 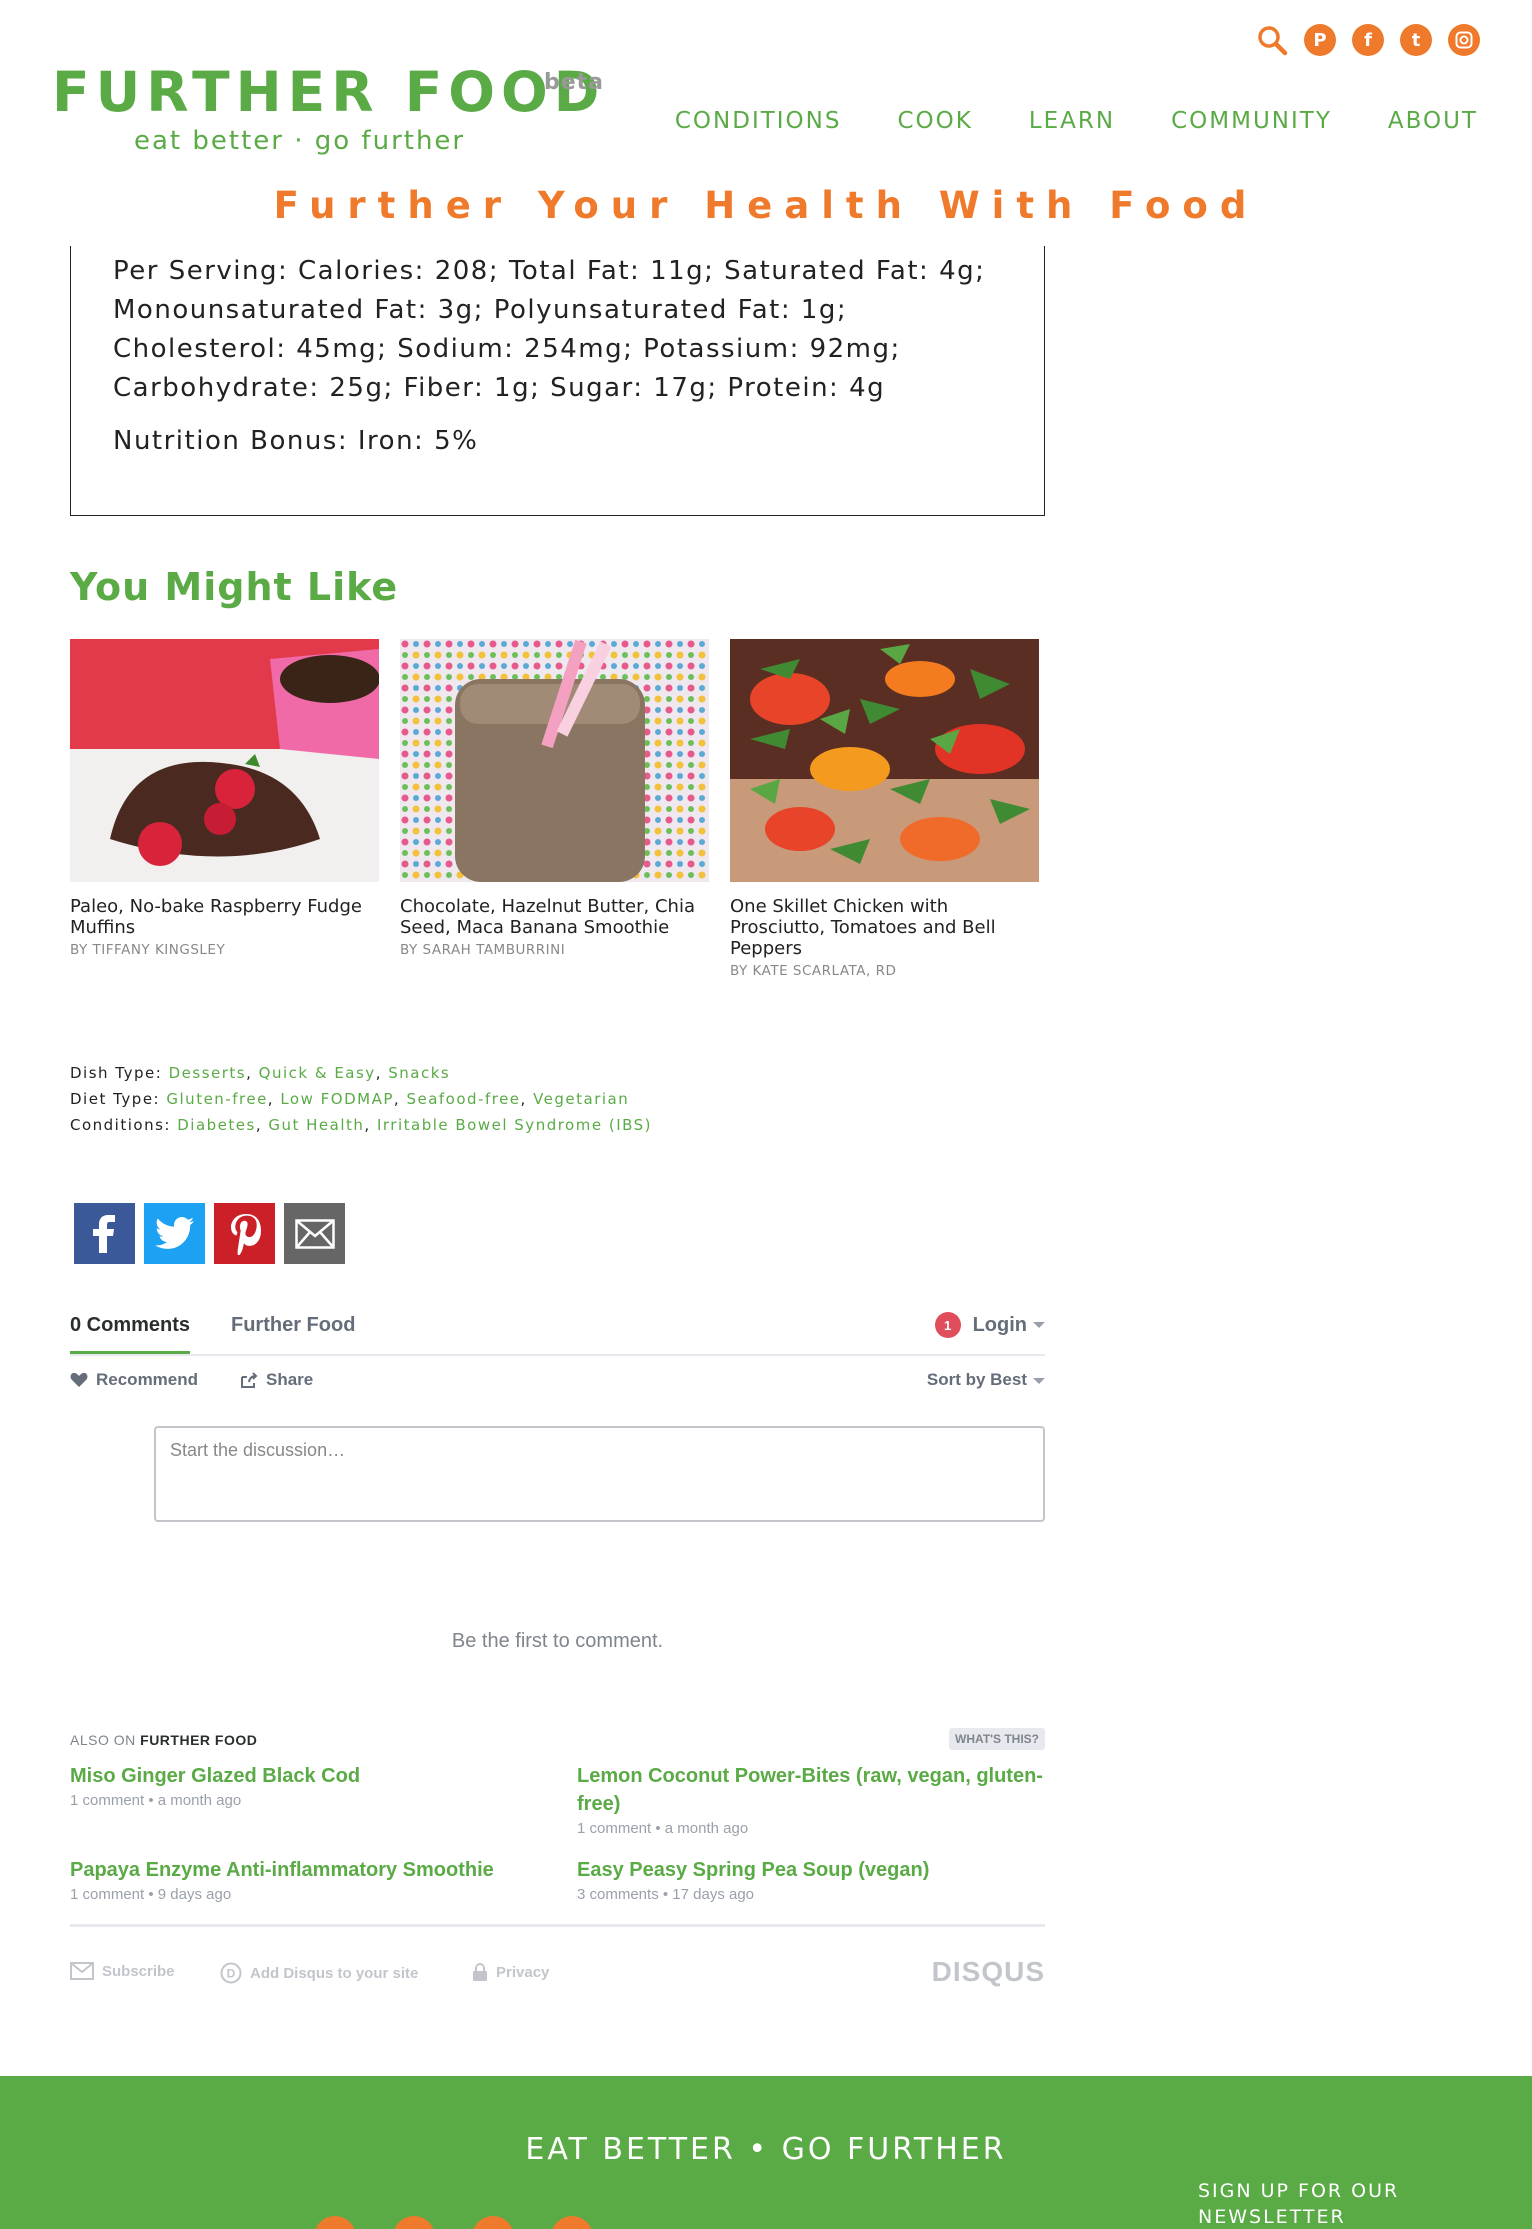 What do you see at coordinates (1464, 40) in the screenshot?
I see `instagram-icon` at bounding box center [1464, 40].